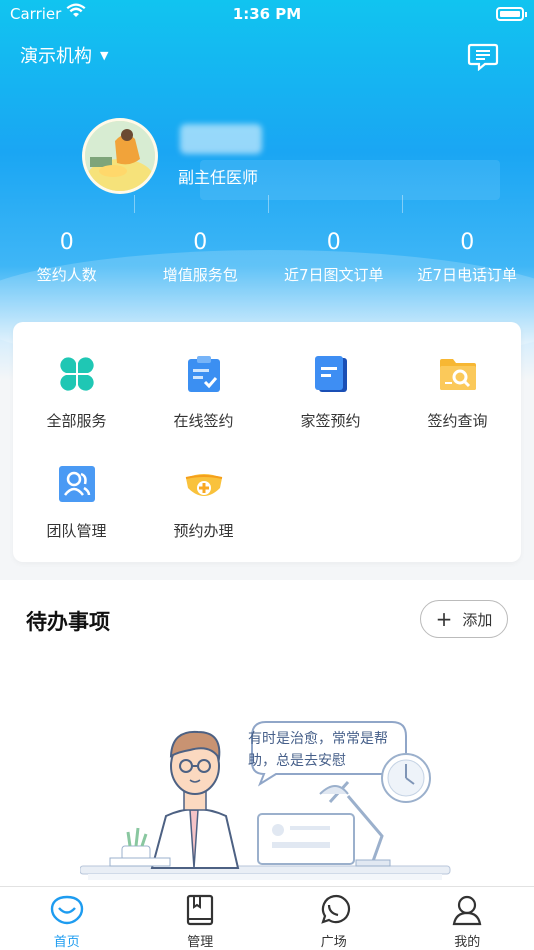  I want to click on tab-manage: 管理, so click(201, 918).